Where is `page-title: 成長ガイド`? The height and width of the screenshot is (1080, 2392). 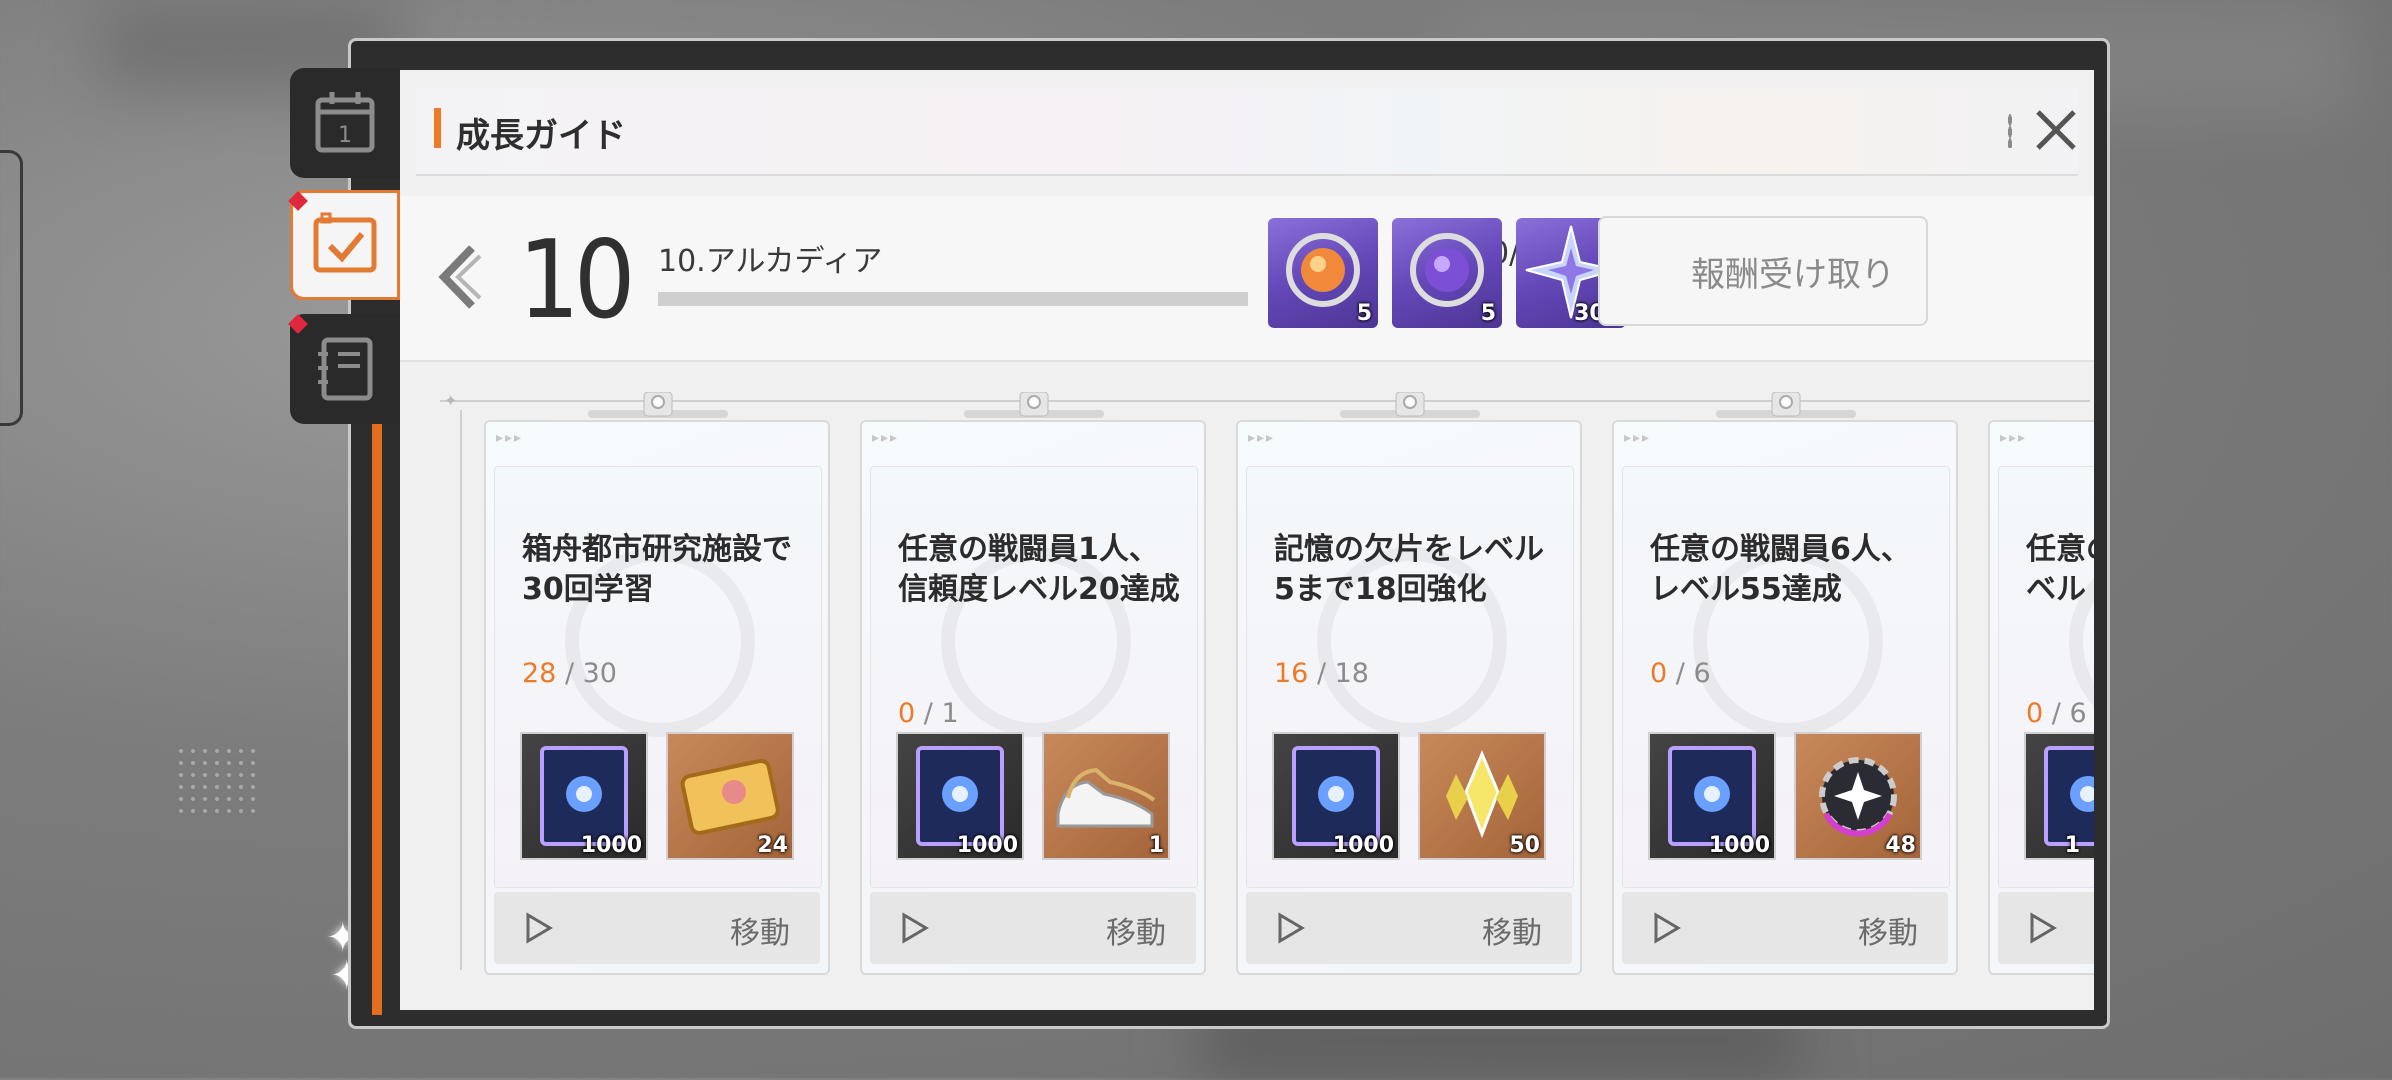 page-title: 成長ガイド is located at coordinates (541, 136).